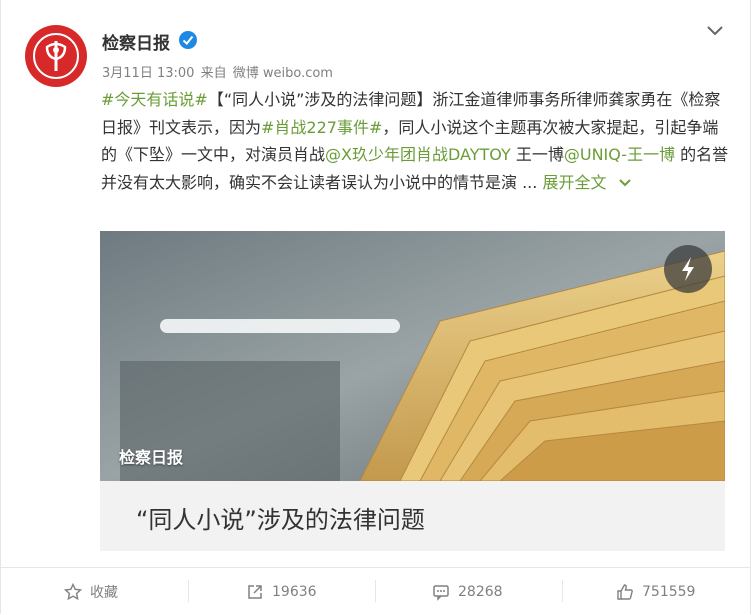 This screenshot has width=751, height=615. I want to click on mention-link: @X玖少年团肖战DAYTOY, so click(418, 154).